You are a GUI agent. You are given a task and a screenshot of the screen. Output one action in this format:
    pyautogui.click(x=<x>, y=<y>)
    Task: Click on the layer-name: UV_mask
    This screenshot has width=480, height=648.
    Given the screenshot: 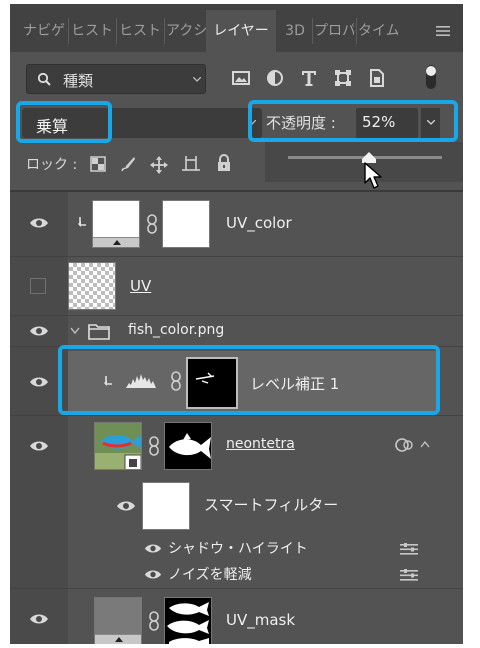 What is the action you would take?
    pyautogui.click(x=261, y=620)
    